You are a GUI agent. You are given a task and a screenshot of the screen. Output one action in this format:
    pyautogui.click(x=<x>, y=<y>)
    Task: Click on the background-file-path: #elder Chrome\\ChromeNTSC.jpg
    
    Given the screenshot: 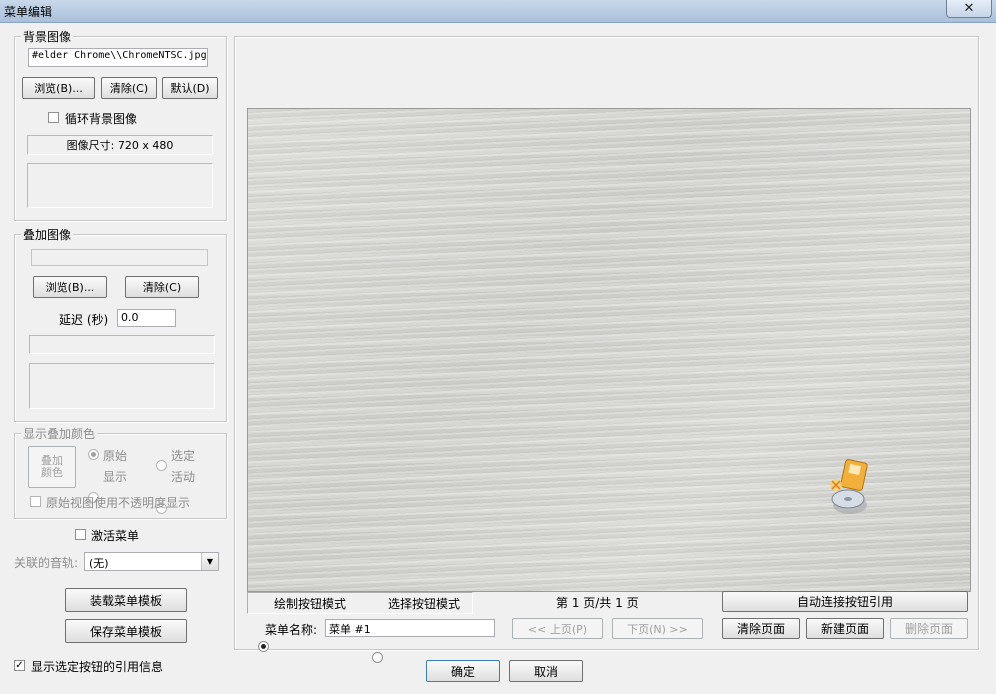 What is the action you would take?
    pyautogui.click(x=118, y=57)
    